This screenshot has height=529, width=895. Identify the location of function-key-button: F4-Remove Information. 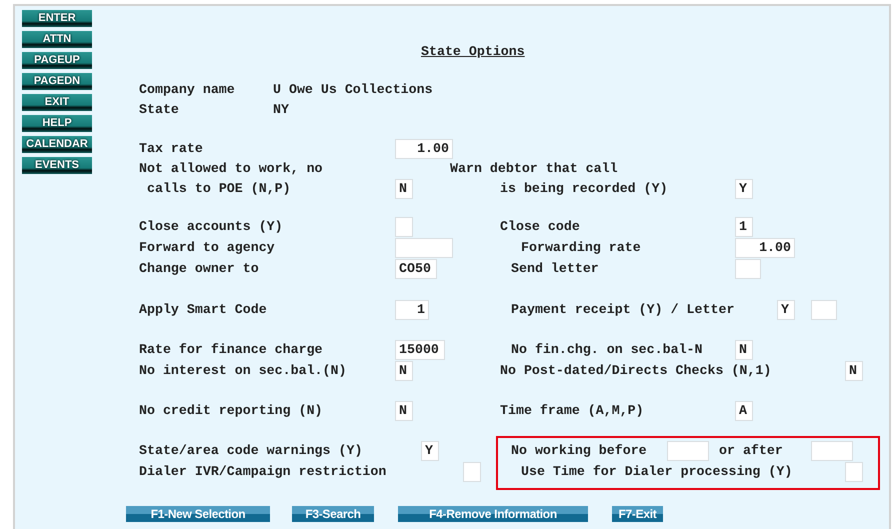
(493, 514).